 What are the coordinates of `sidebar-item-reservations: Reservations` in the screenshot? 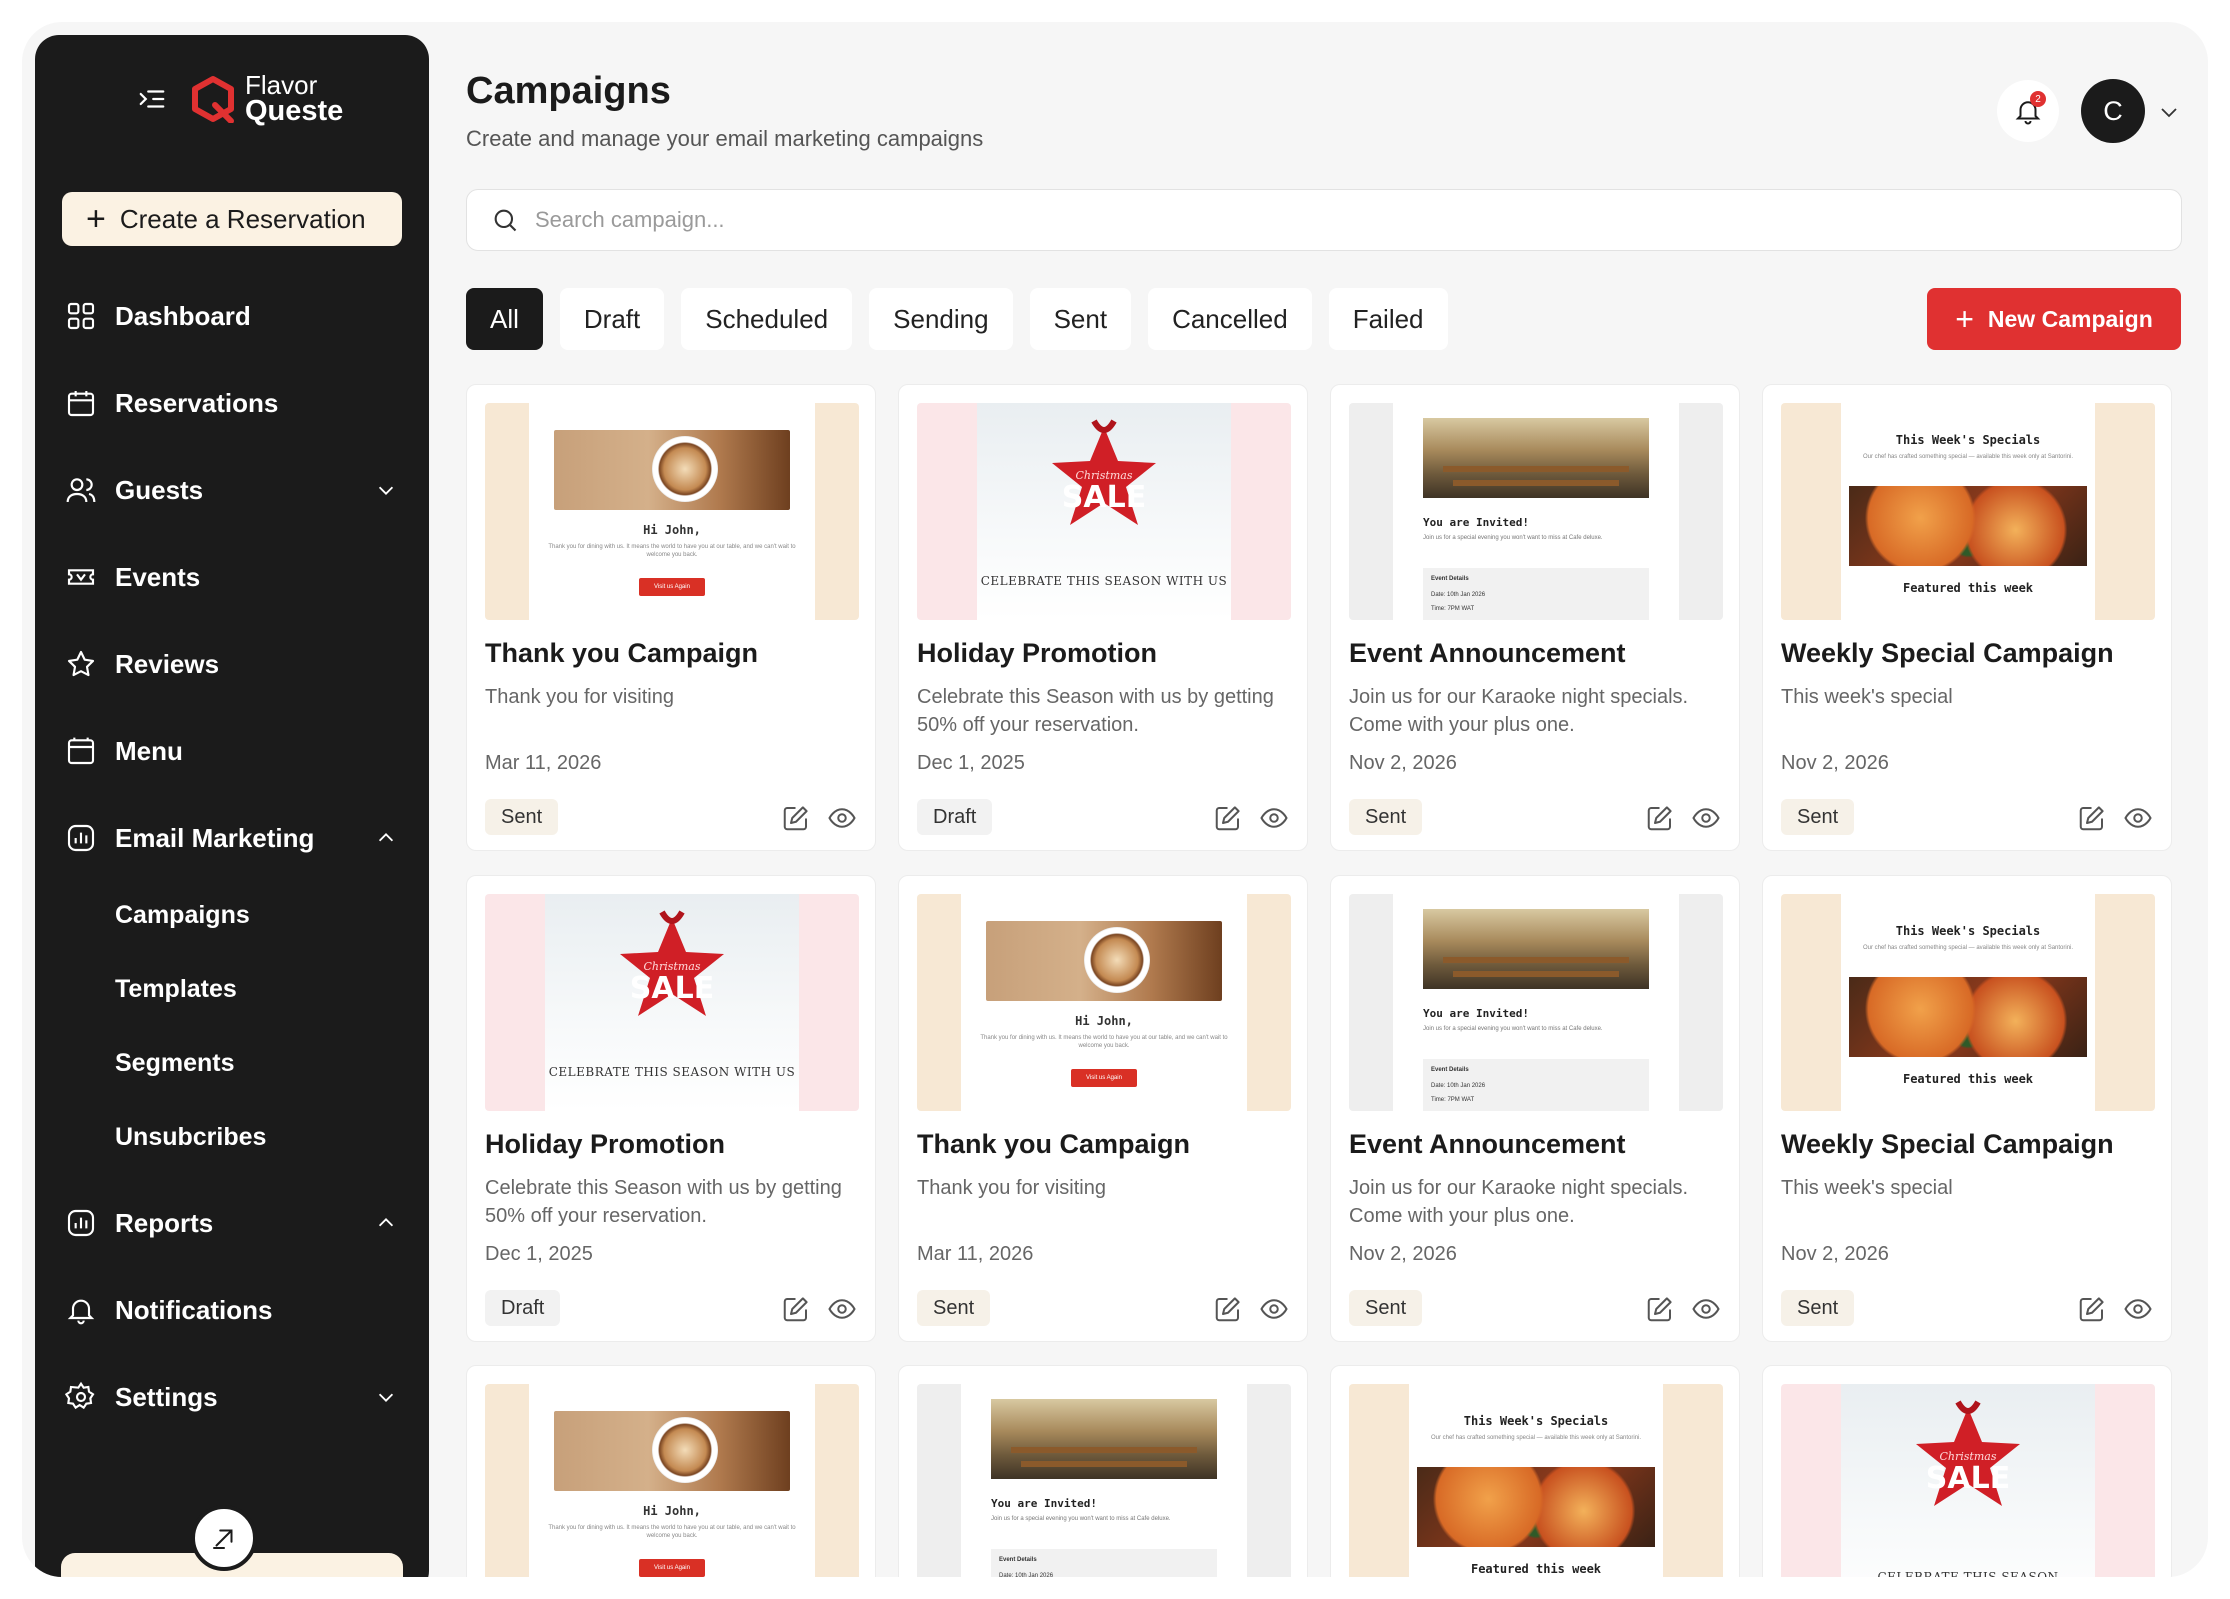 It's located at (232, 403).